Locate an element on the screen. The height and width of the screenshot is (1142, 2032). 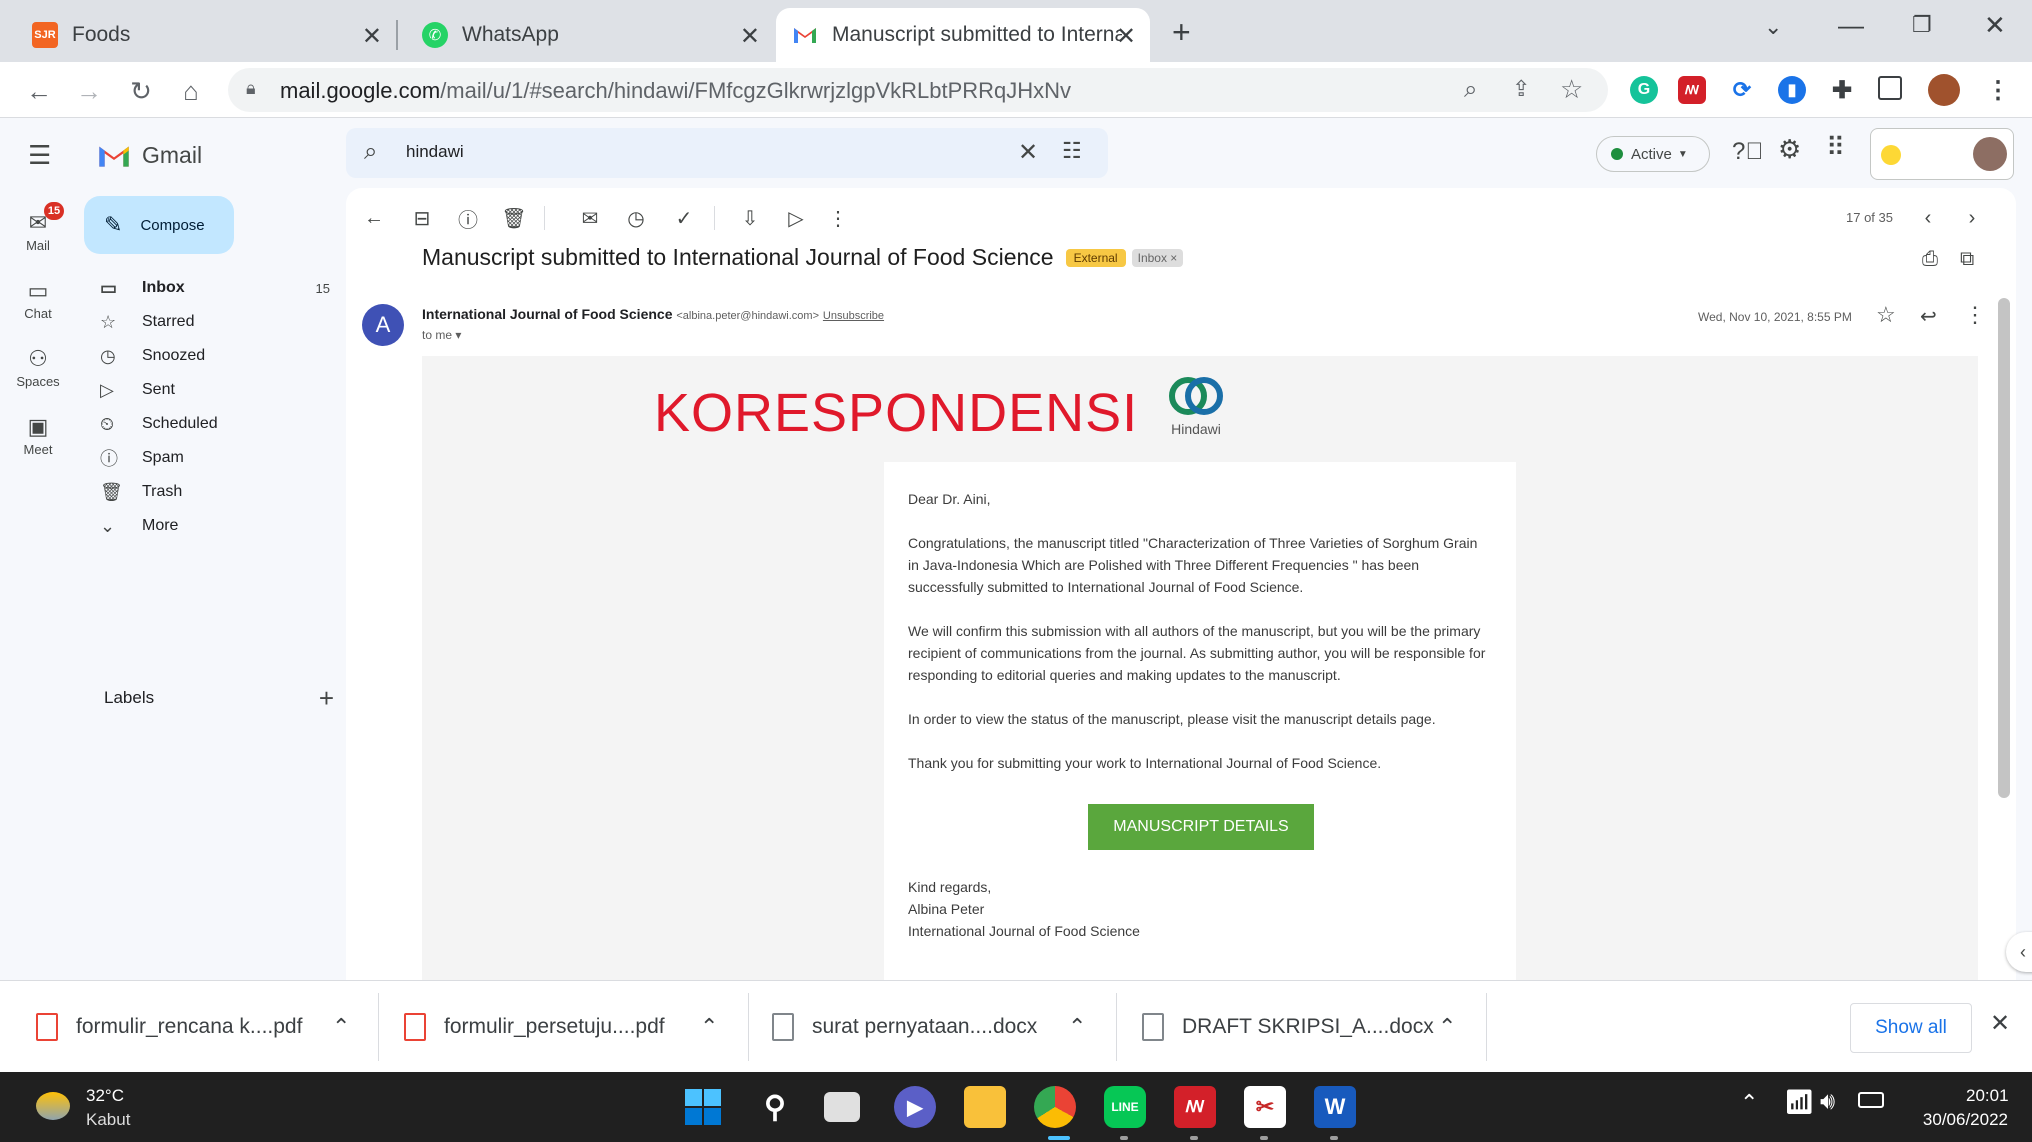
print-icon: ⎙ is located at coordinates (1930, 259).